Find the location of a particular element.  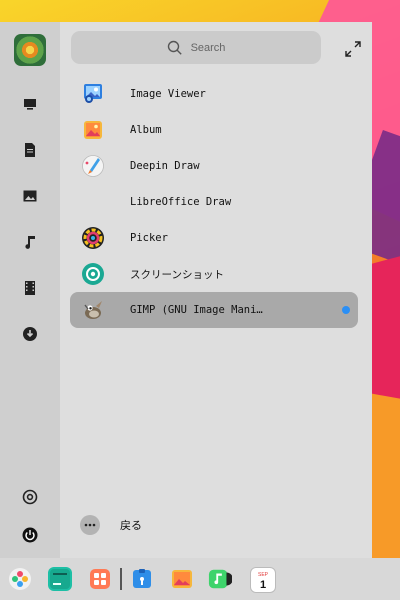

app-item-picker: Picker is located at coordinates (214, 238).